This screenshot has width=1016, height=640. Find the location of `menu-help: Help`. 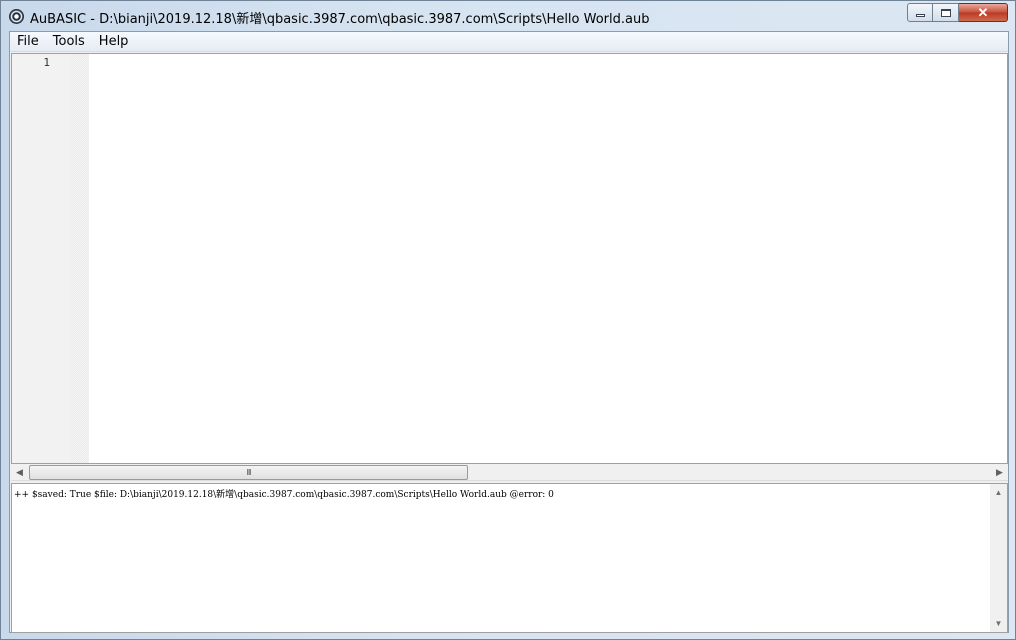

menu-help: Help is located at coordinates (114, 42).